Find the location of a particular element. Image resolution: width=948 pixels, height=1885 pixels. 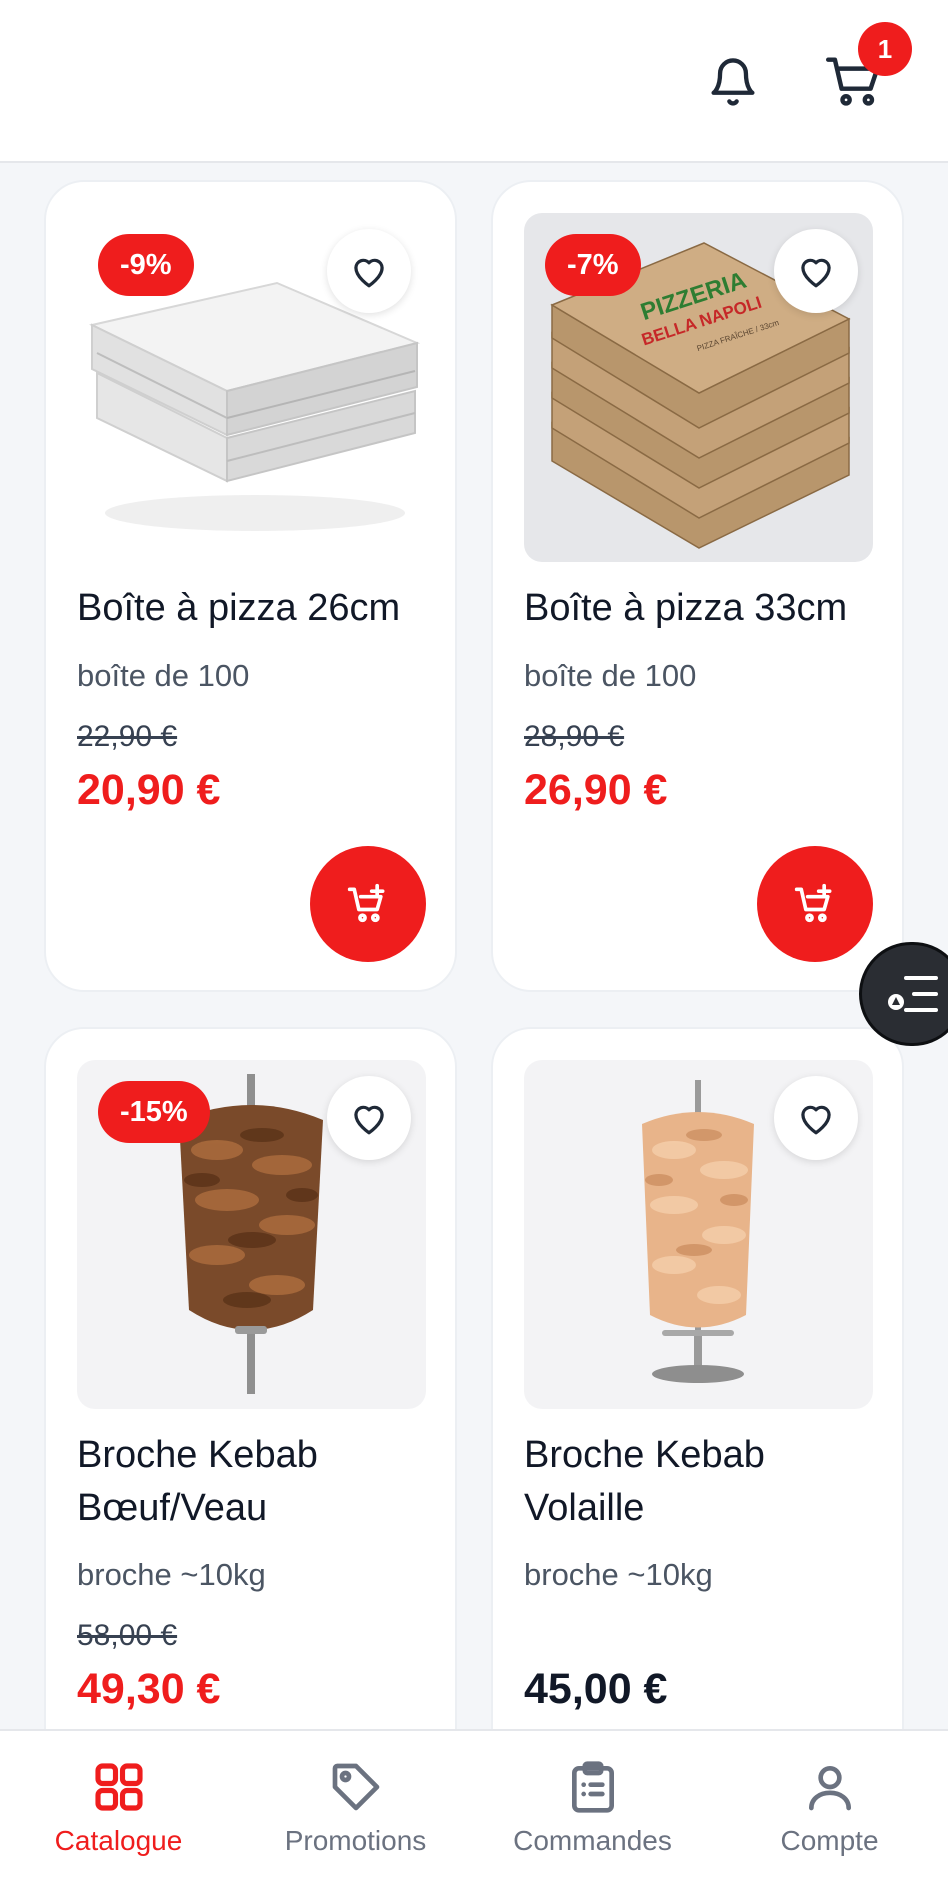

nav-compte: Compte is located at coordinates (829, 1808).